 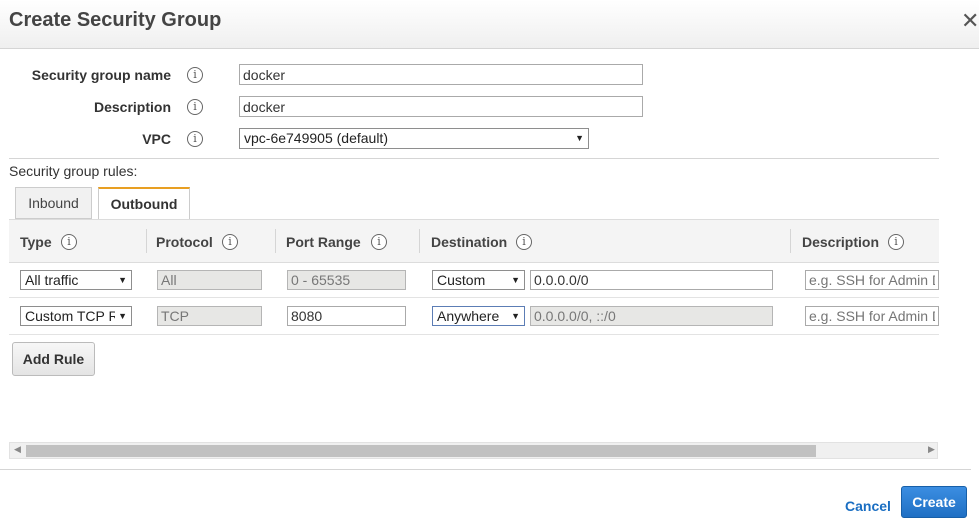 I want to click on dialog-title: Create Security Group, so click(x=115, y=20).